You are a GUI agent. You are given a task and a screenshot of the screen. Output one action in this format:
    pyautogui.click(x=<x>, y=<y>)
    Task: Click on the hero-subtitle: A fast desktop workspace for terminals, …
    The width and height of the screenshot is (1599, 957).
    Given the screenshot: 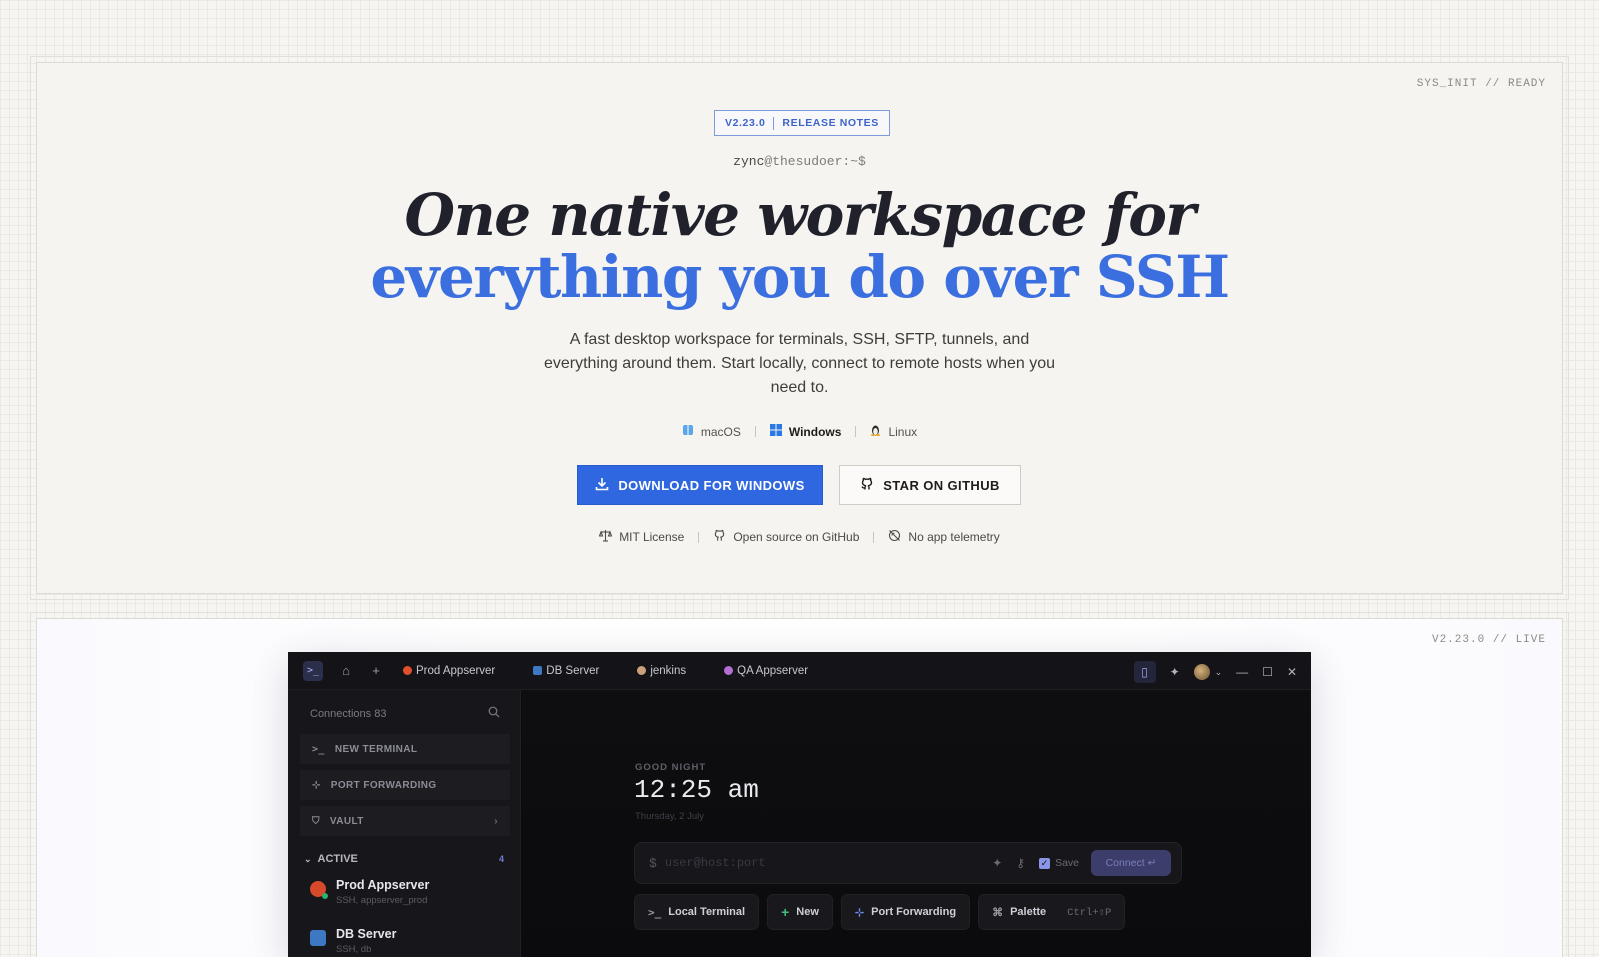 What is the action you would take?
    pyautogui.click(x=799, y=363)
    